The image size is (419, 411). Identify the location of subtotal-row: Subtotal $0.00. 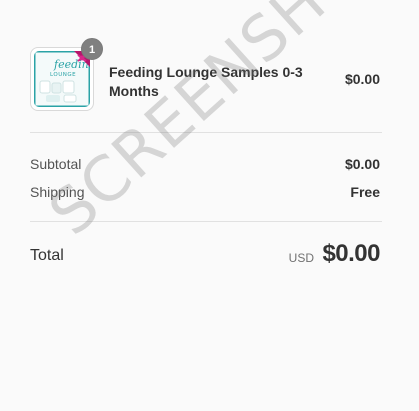
(206, 166).